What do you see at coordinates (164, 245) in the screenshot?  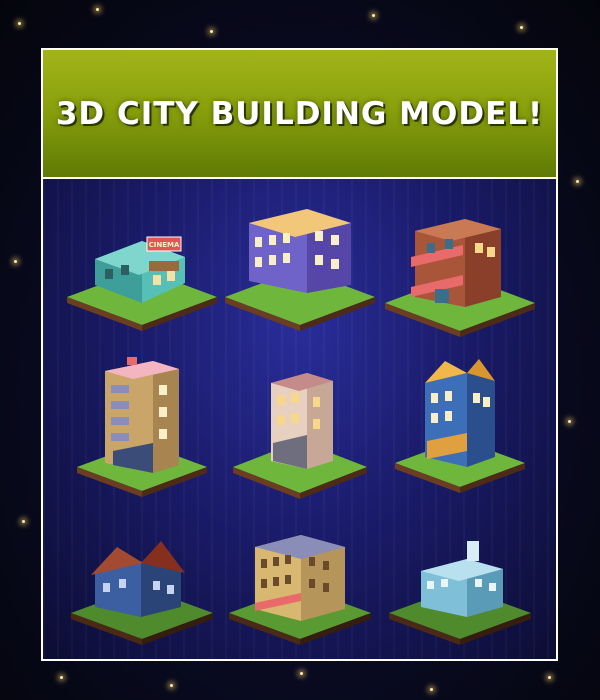 I see `cinema-sign: CINEMA` at bounding box center [164, 245].